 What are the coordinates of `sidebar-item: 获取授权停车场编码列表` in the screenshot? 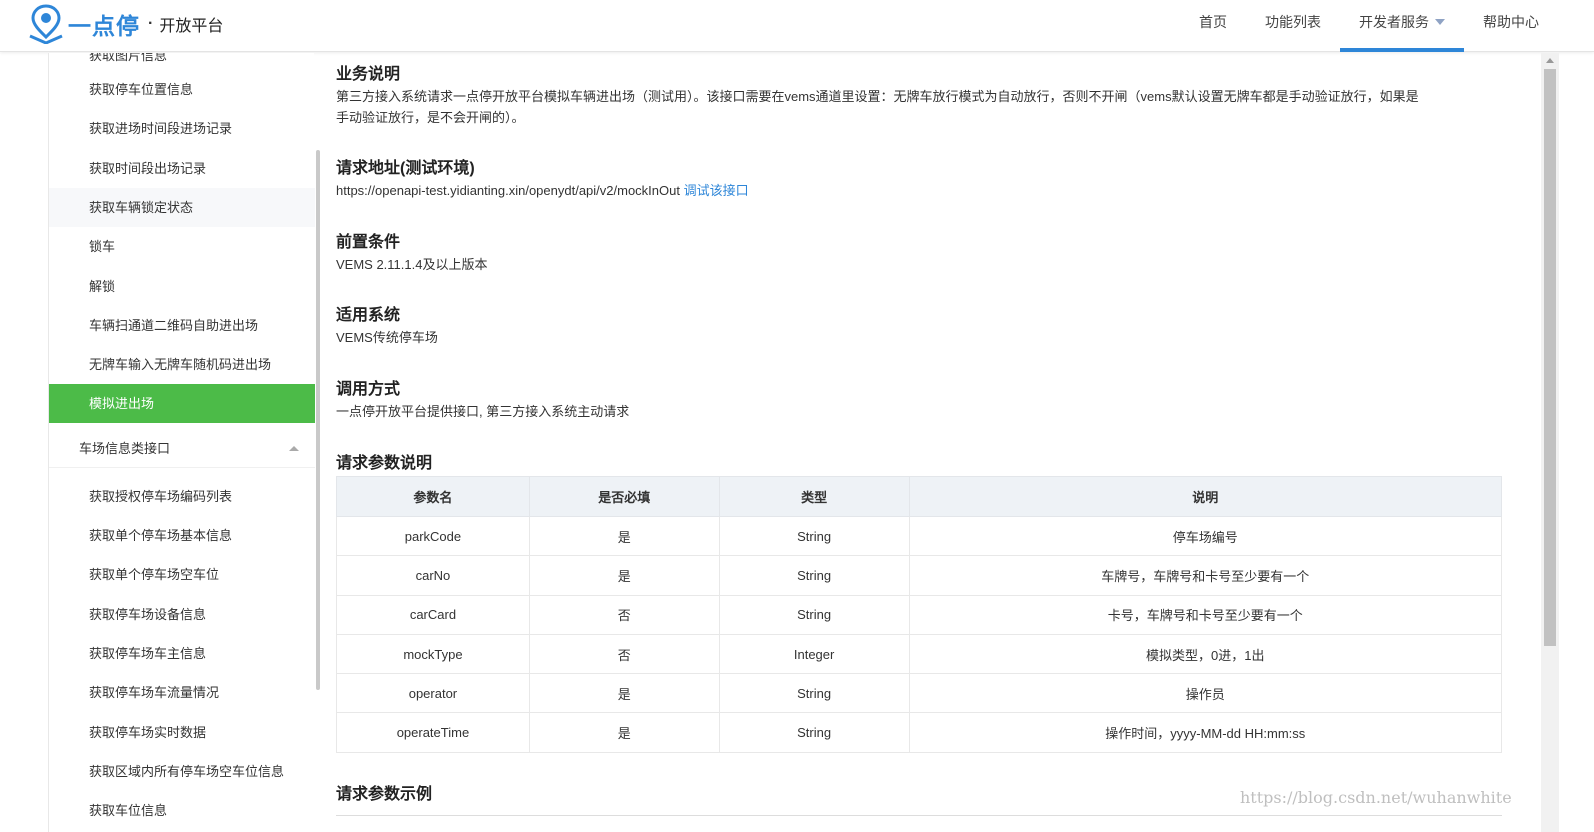 It's located at (182, 496).